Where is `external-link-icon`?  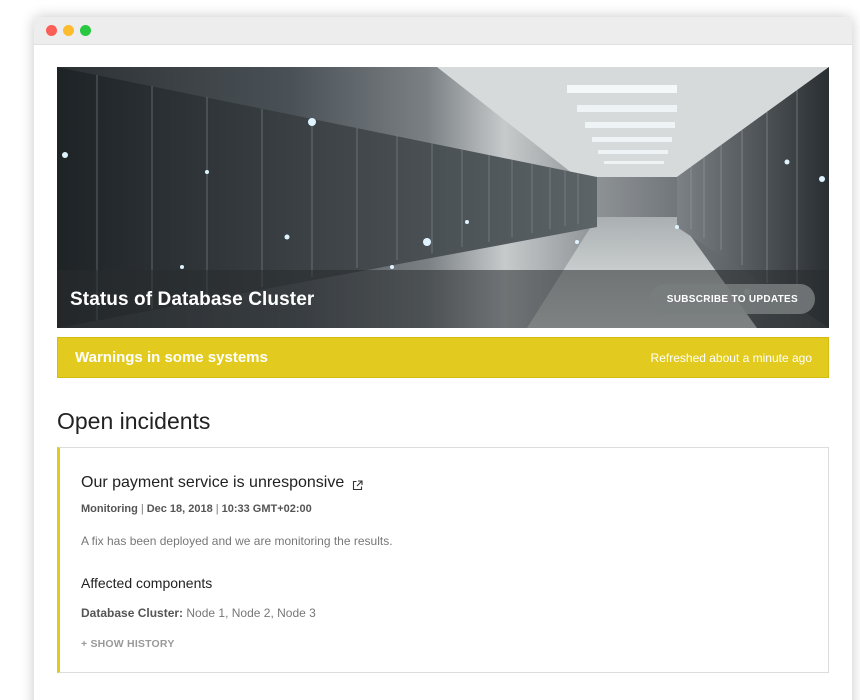 external-link-icon is located at coordinates (357, 484).